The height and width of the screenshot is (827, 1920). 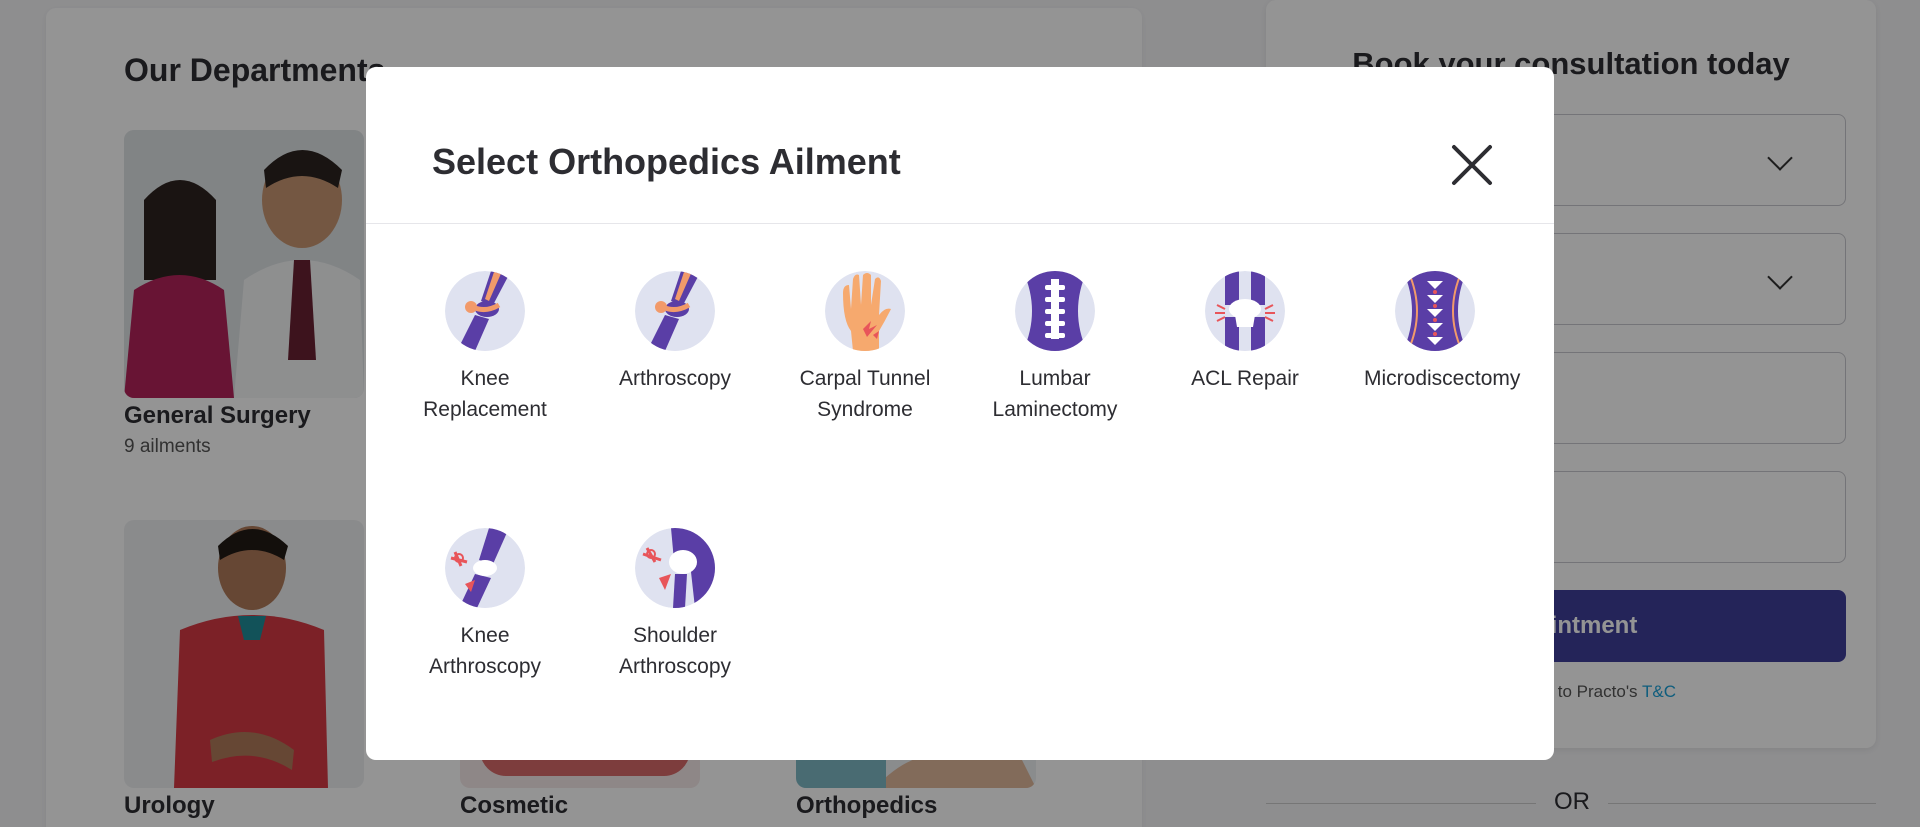 I want to click on ailment-label: ACL Repair, so click(x=1245, y=378).